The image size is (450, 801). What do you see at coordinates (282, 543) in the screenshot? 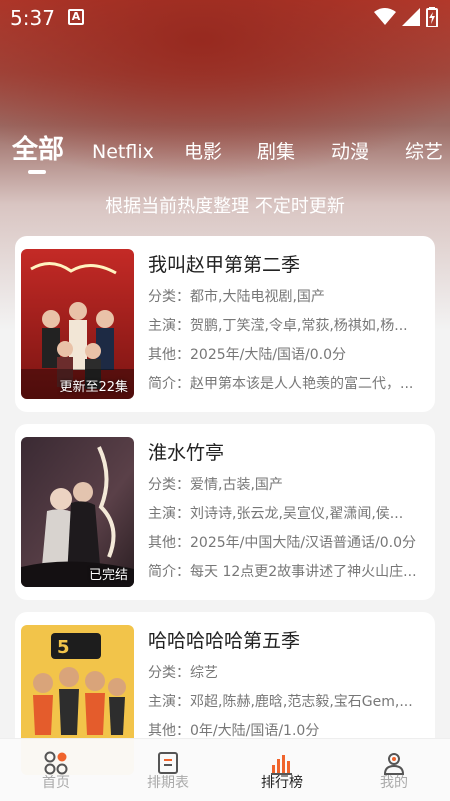
I see `show-other-info: 其他：2025年/中国大陆/汉语普通话/0.0分` at bounding box center [282, 543].